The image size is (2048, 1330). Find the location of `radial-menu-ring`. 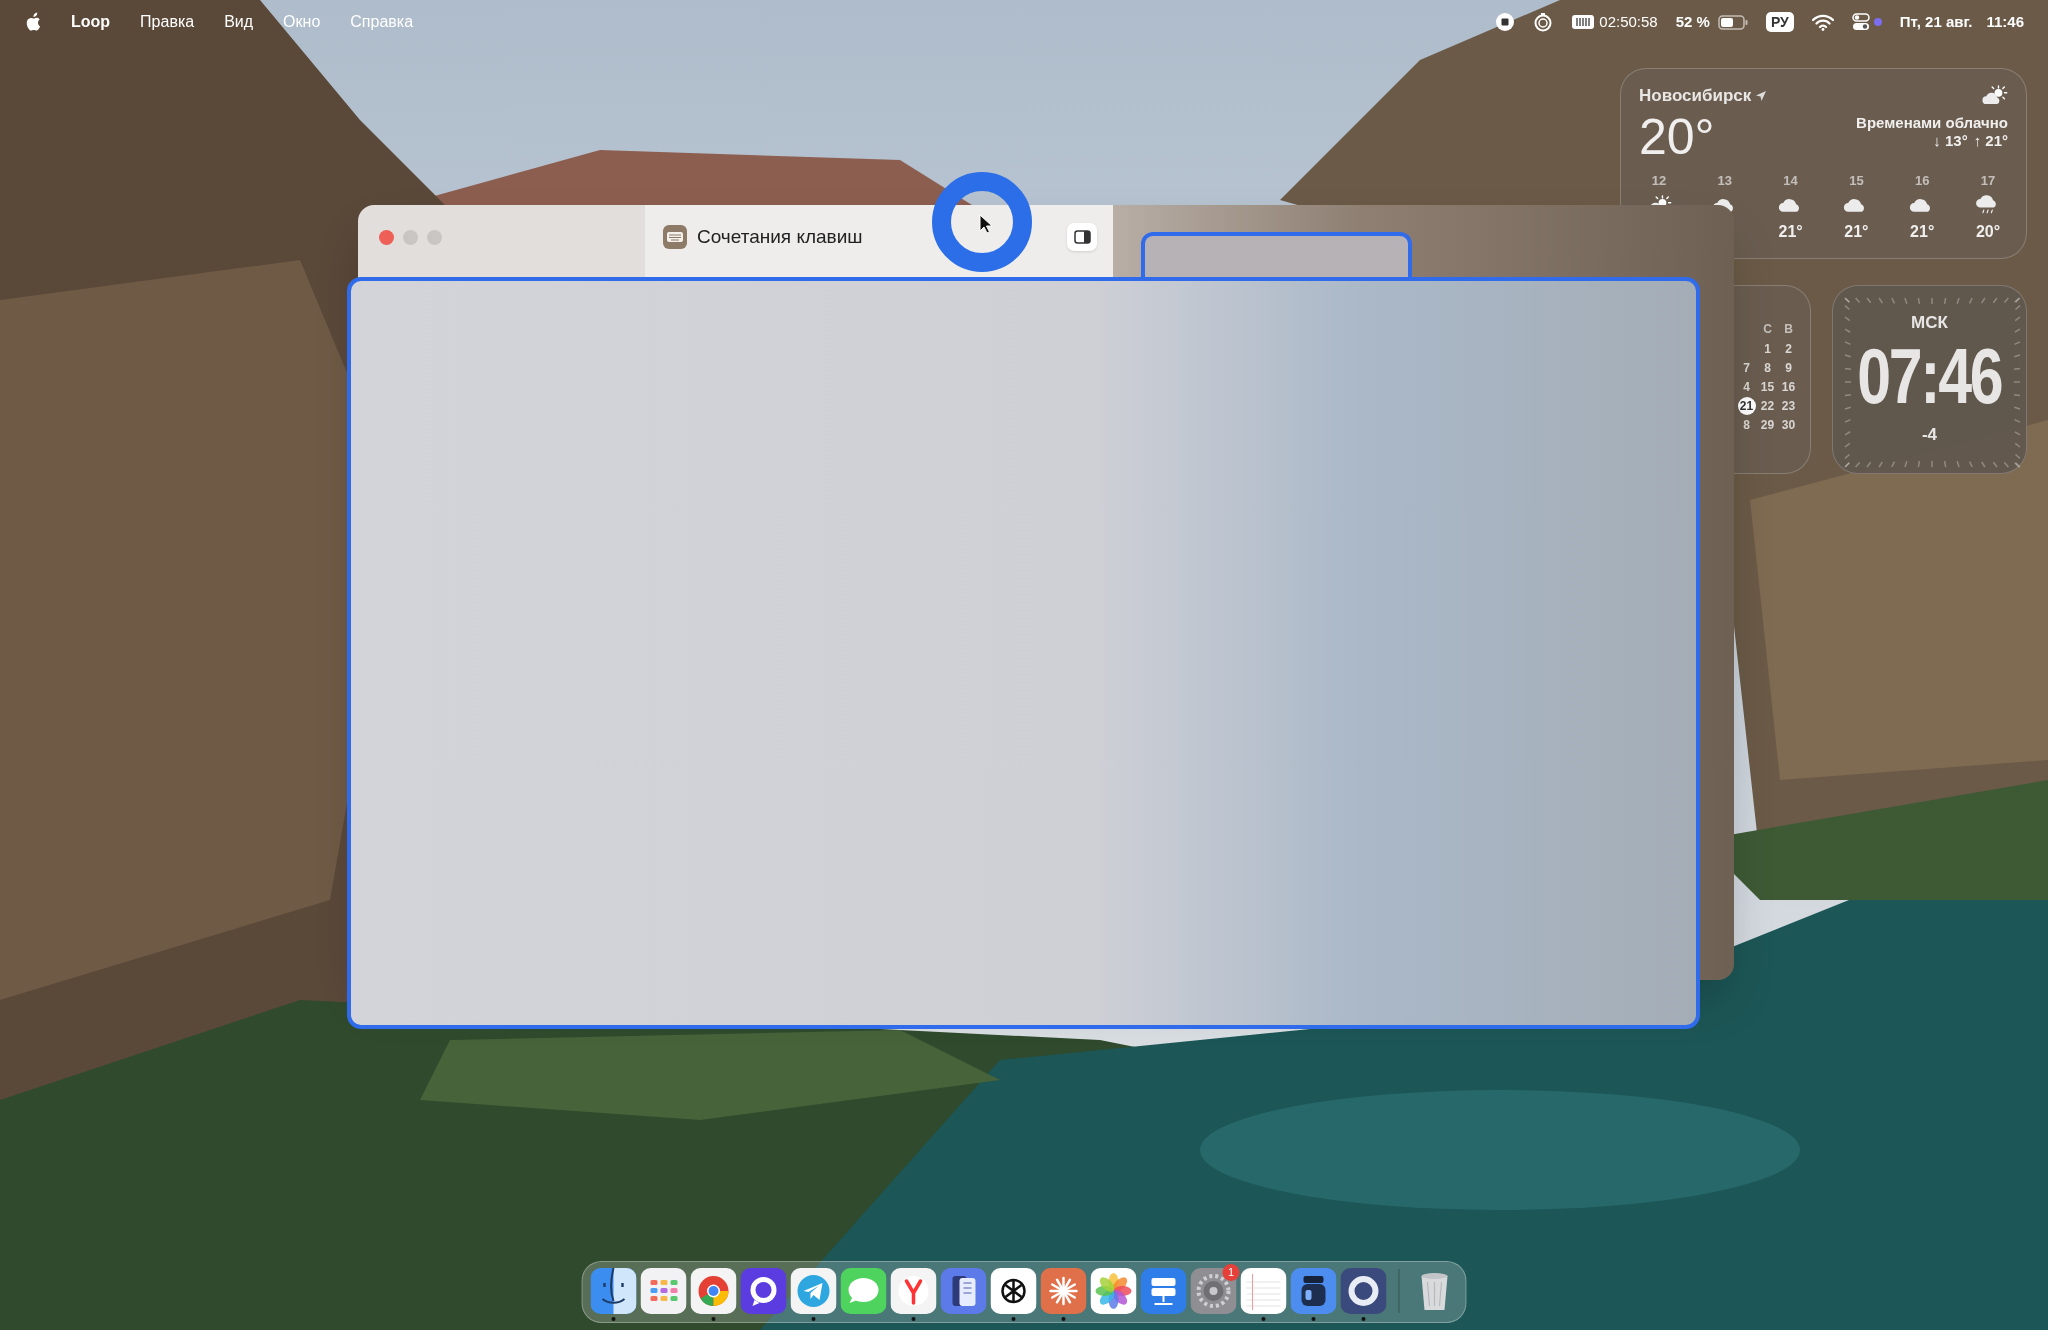

radial-menu-ring is located at coordinates (982, 222).